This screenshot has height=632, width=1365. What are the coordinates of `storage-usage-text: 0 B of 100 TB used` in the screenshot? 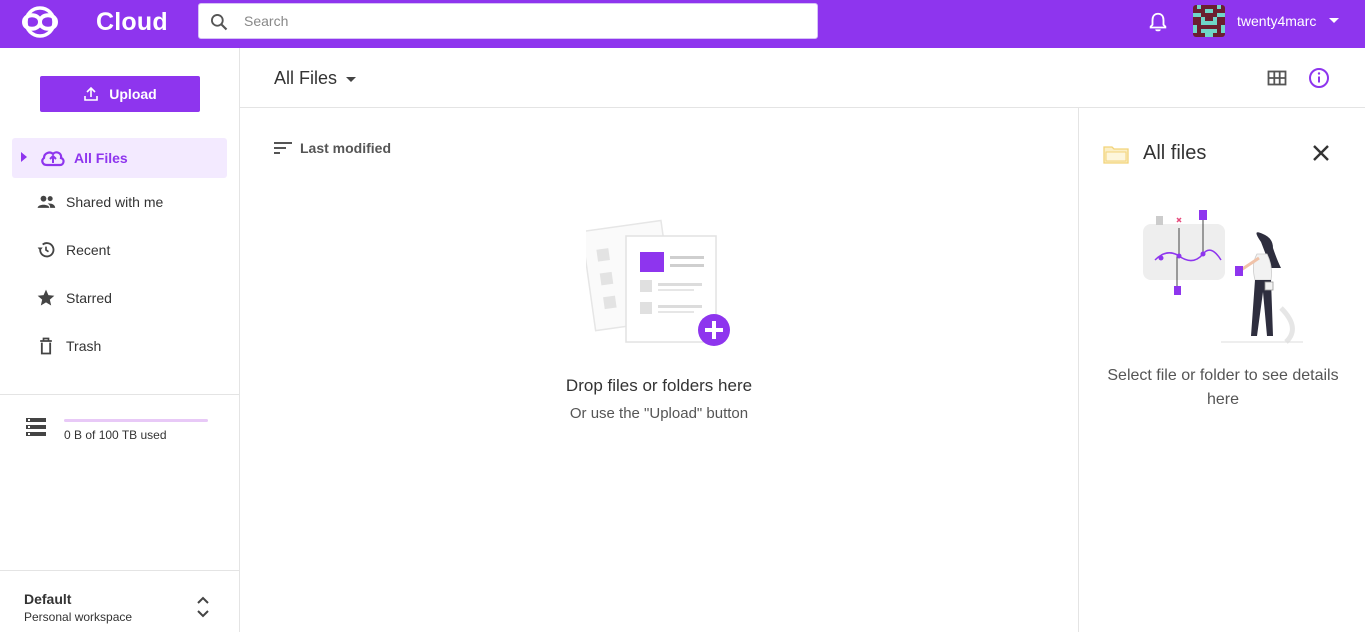 It's located at (115, 435).